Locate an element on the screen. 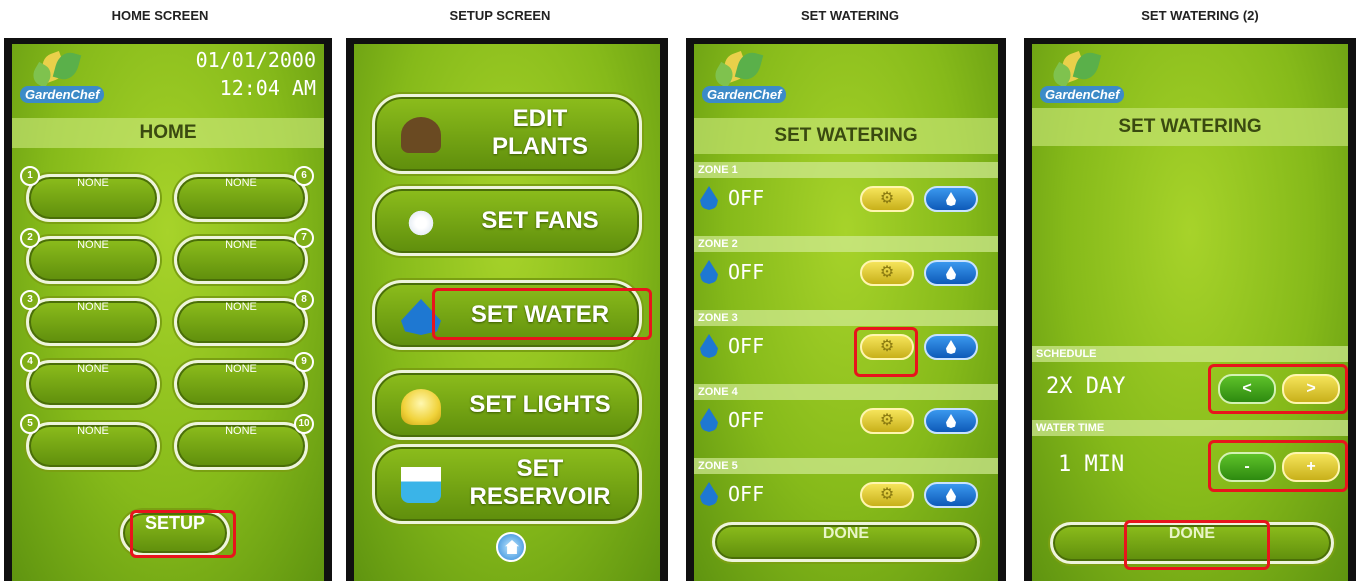  schedule-label: SCHEDULE is located at coordinates (1190, 354).